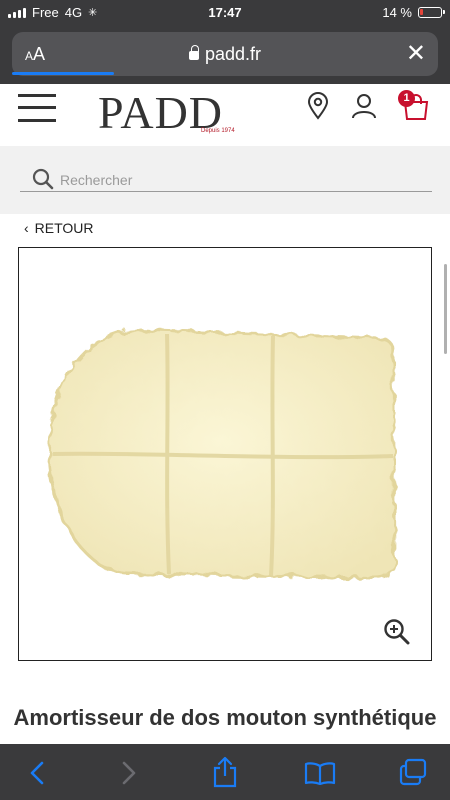  I want to click on search-input, so click(240, 180).